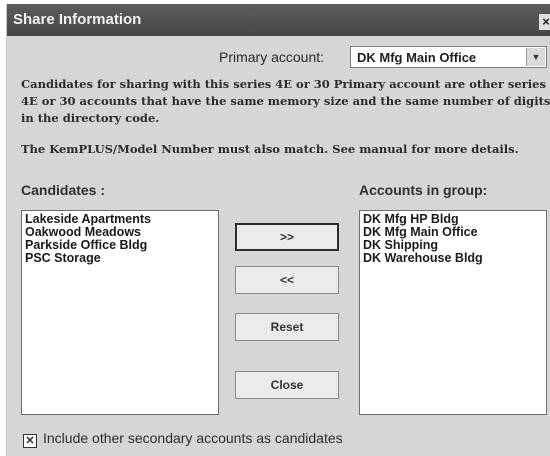  I want to click on dialog-title: Share Information, so click(77, 19).